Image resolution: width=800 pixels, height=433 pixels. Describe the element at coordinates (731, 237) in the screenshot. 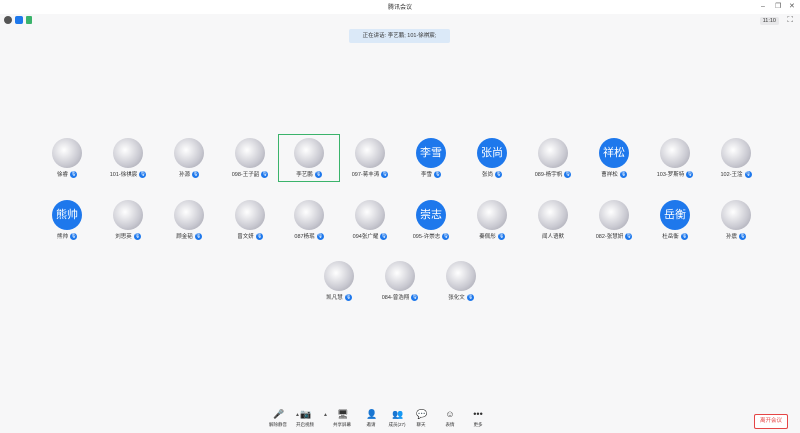

I see `participant-name: 孙震` at that location.